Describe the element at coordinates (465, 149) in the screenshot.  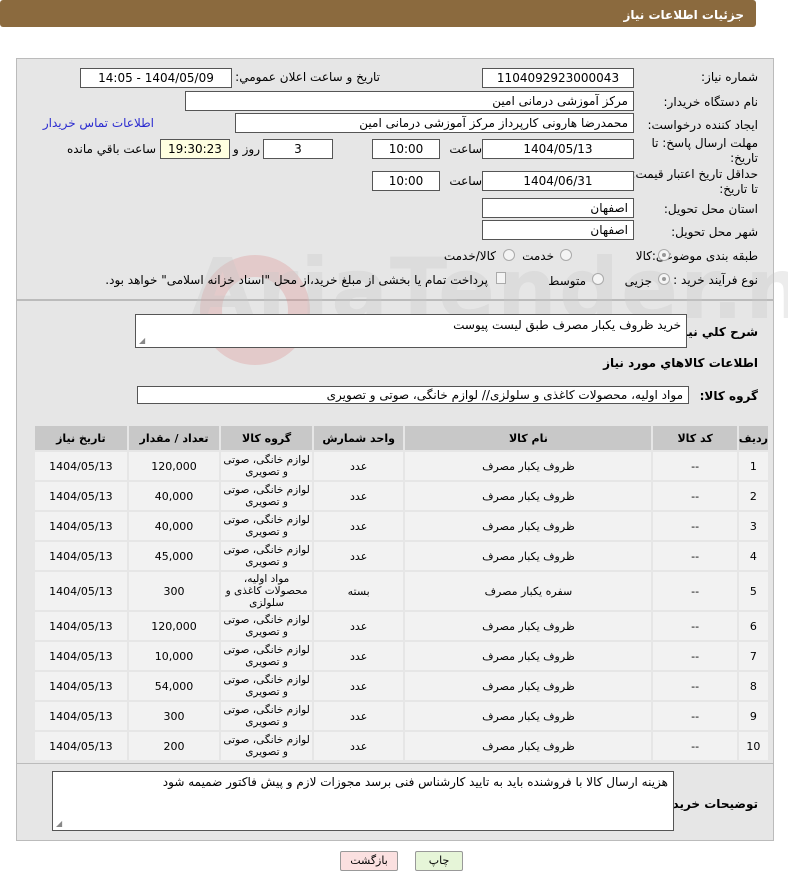
I see `deadline-time-label: ساعت` at that location.